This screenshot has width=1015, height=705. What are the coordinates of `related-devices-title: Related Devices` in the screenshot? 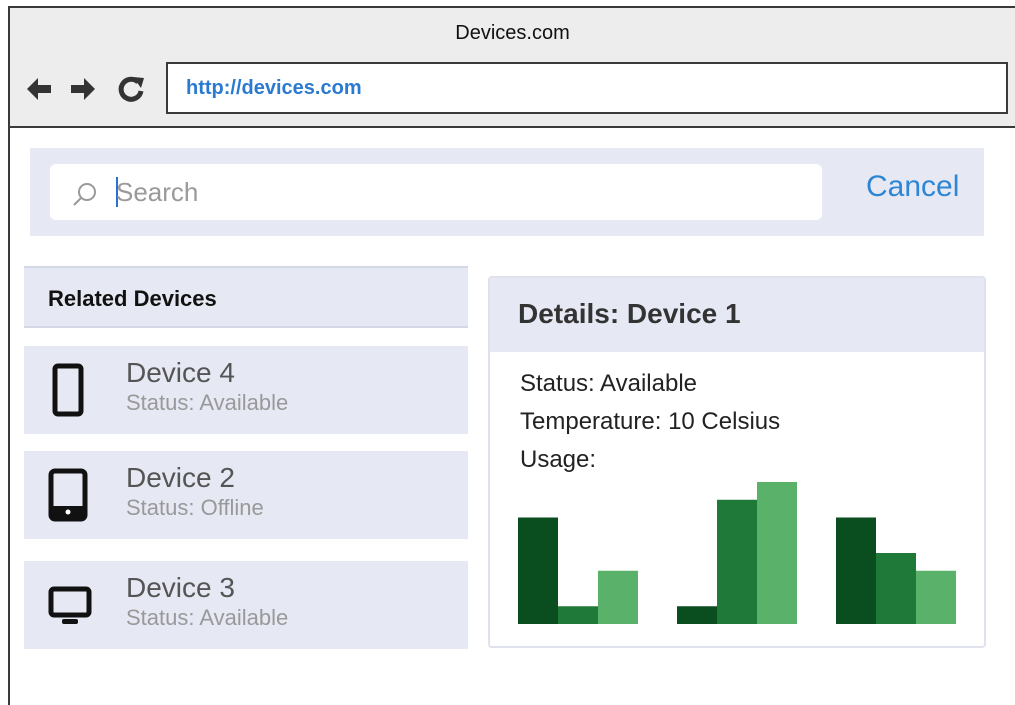 It's located at (132, 298).